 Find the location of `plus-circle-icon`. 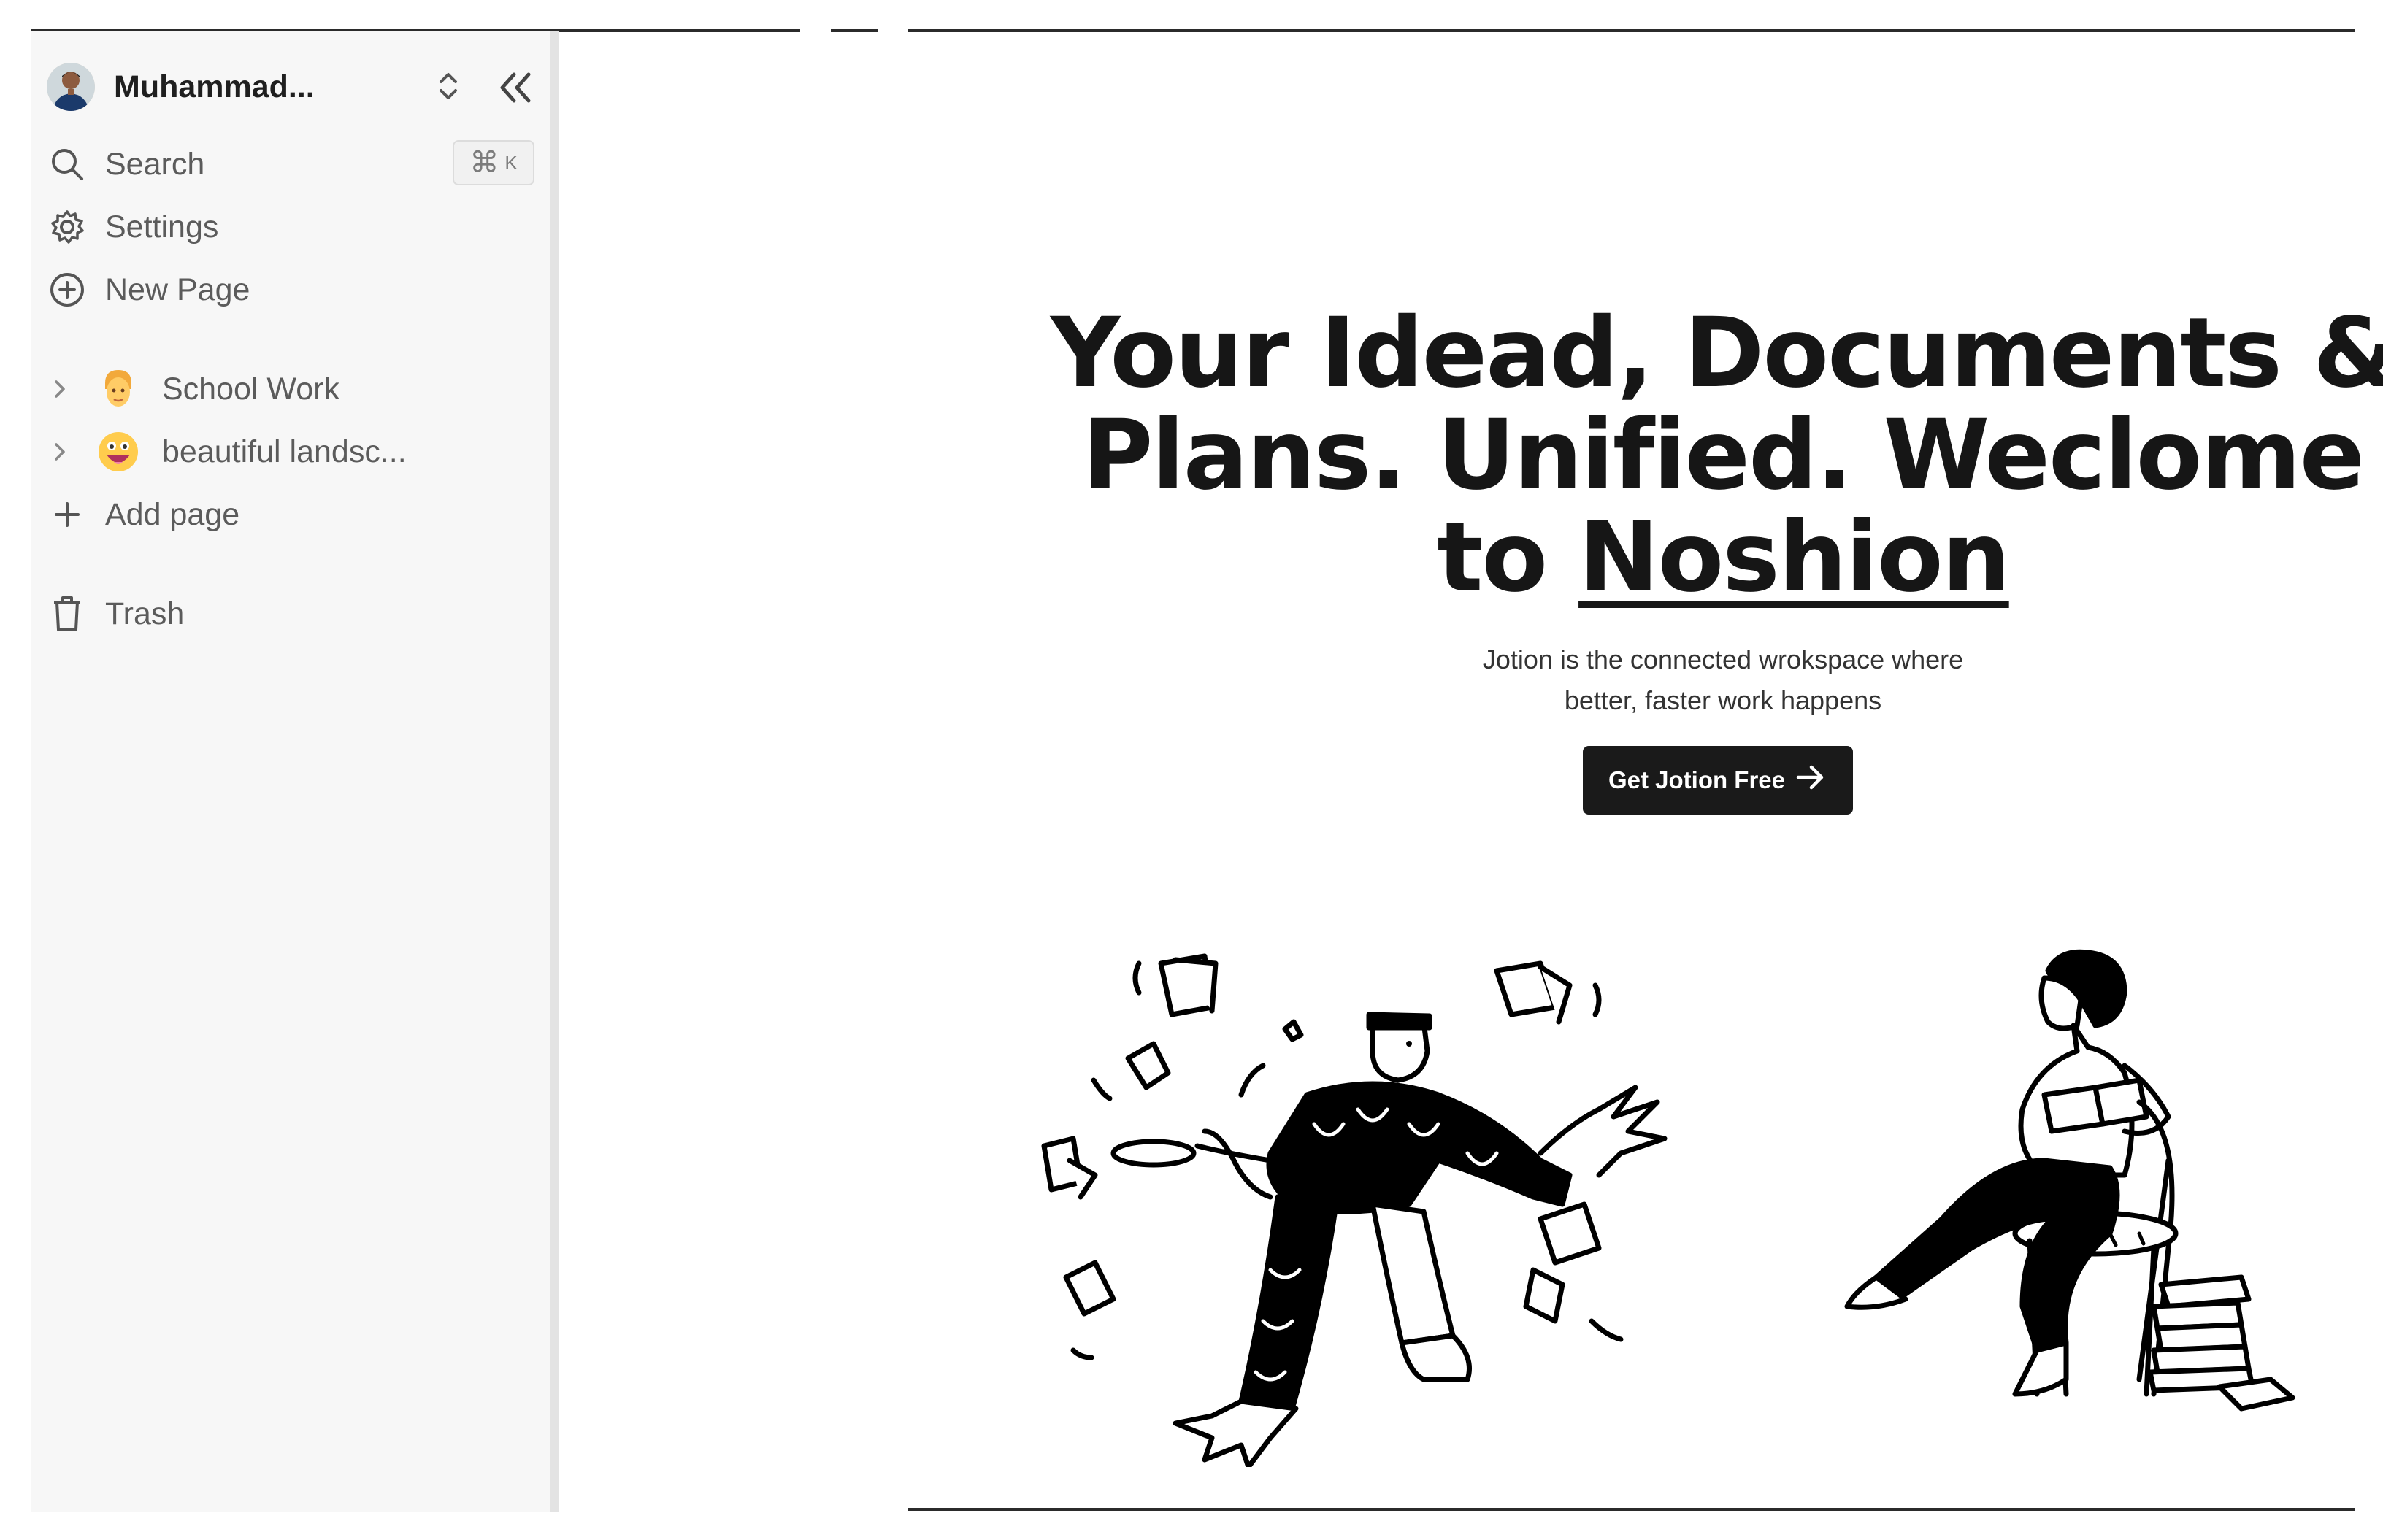

plus-circle-icon is located at coordinates (67, 290).